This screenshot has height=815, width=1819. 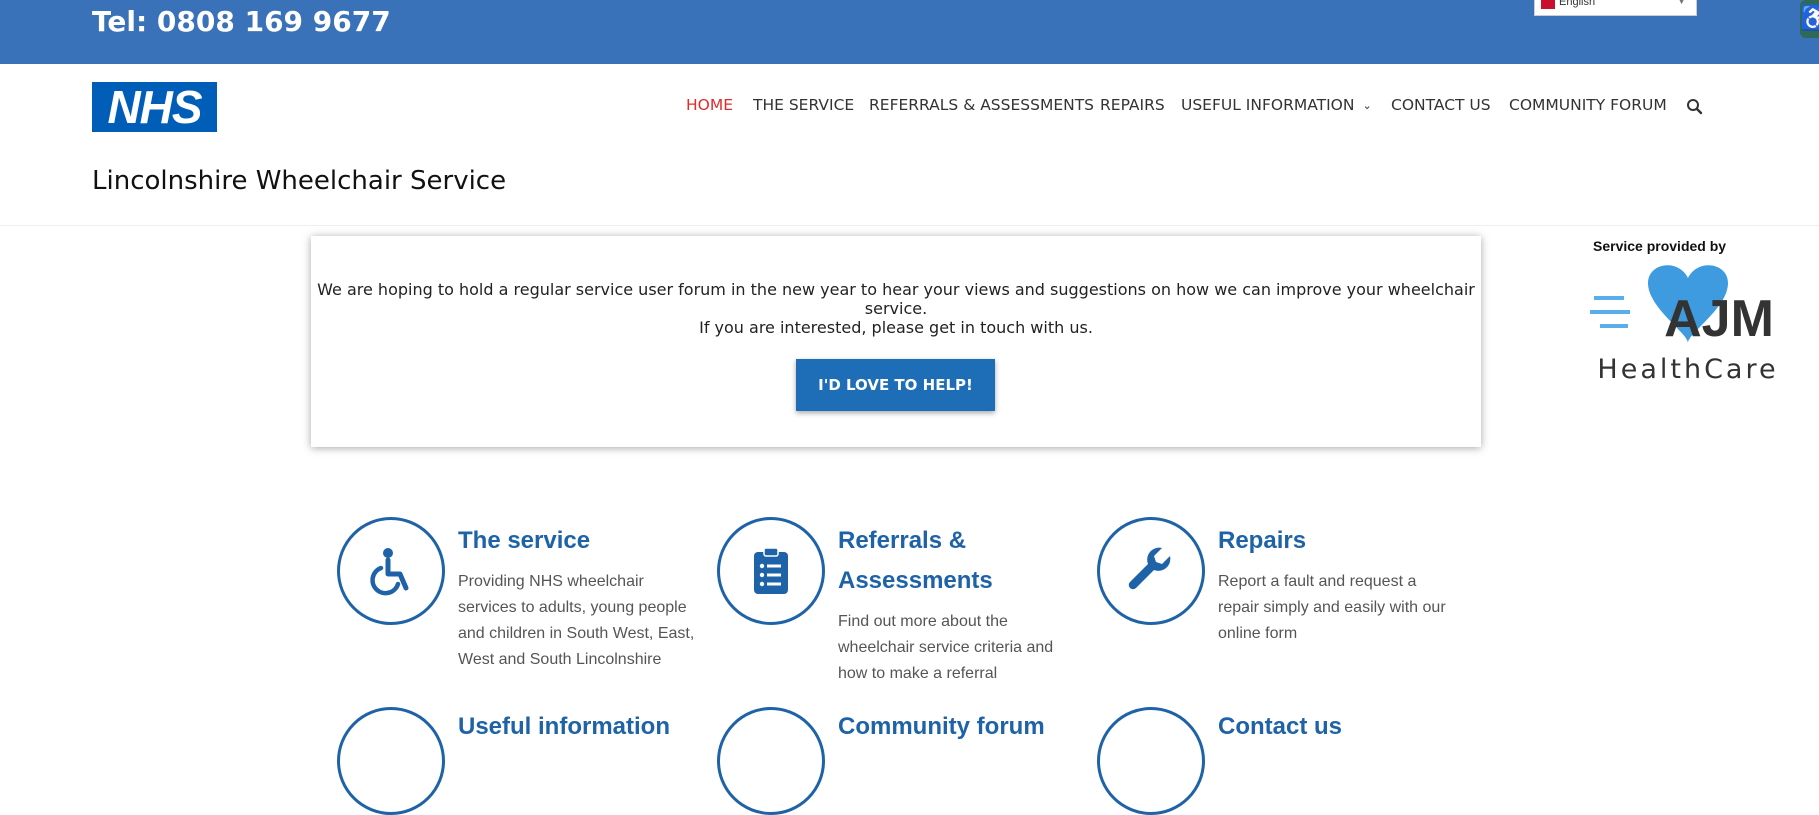 I want to click on feature-desc-line: Find out more about the, so click(x=923, y=621).